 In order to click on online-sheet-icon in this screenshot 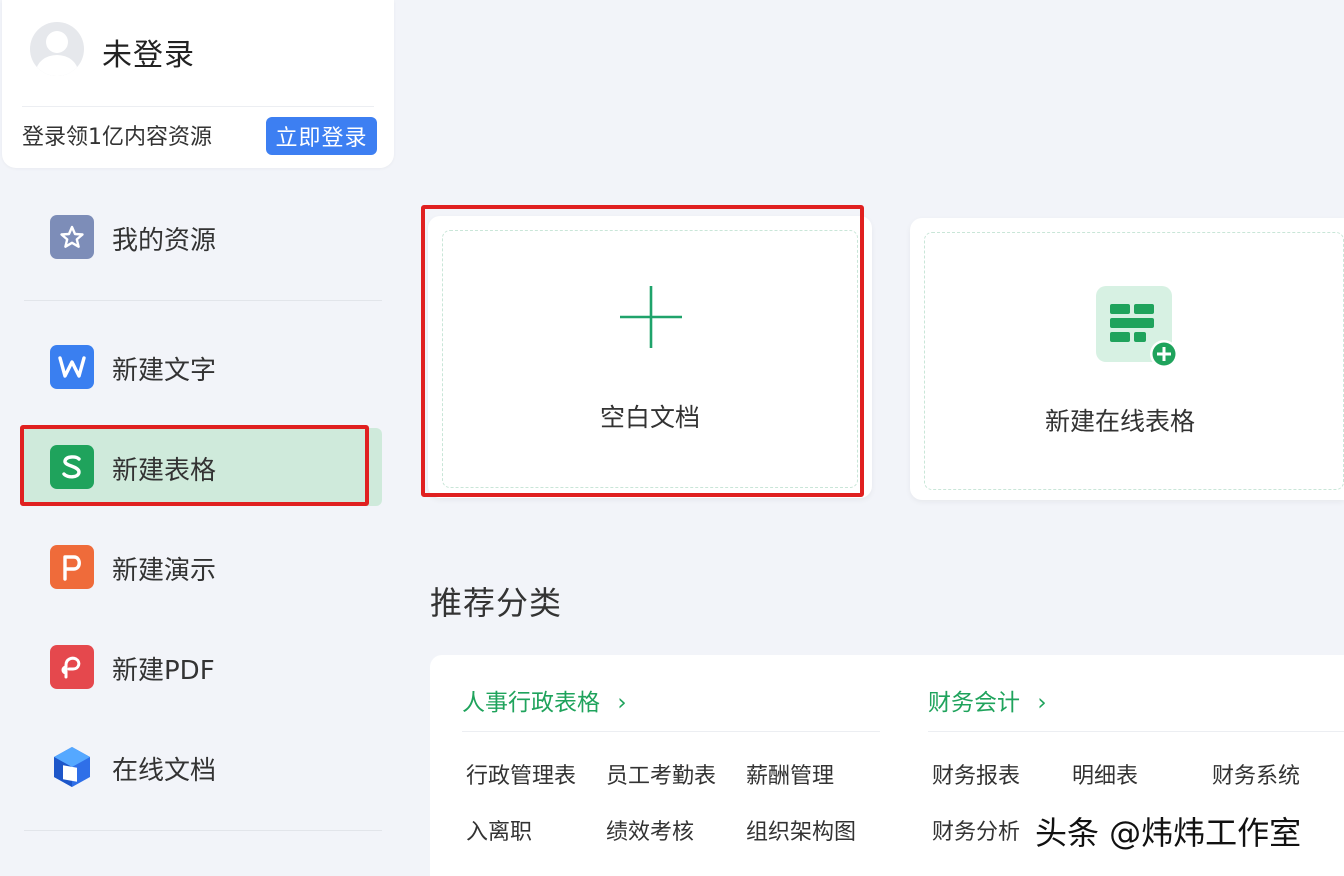, I will do `click(1137, 327)`.